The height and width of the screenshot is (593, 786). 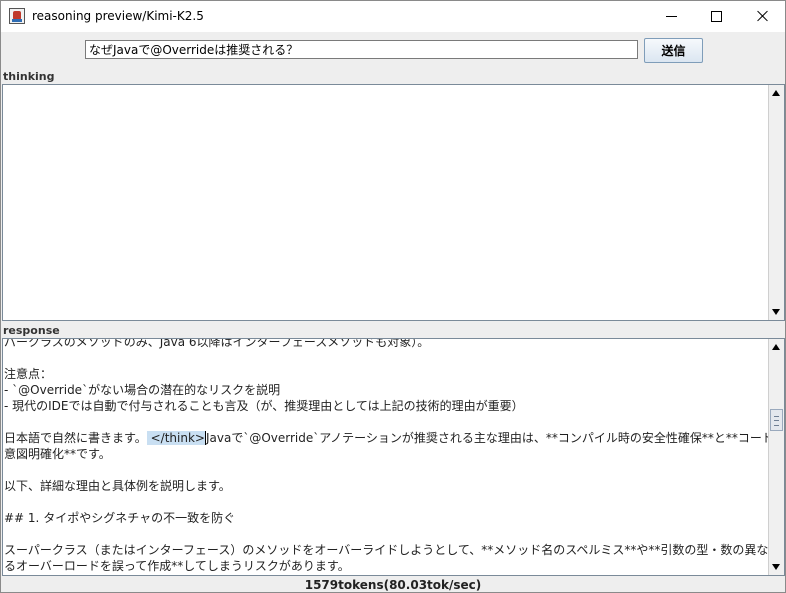 What do you see at coordinates (31, 330) in the screenshot?
I see `response-label: response` at bounding box center [31, 330].